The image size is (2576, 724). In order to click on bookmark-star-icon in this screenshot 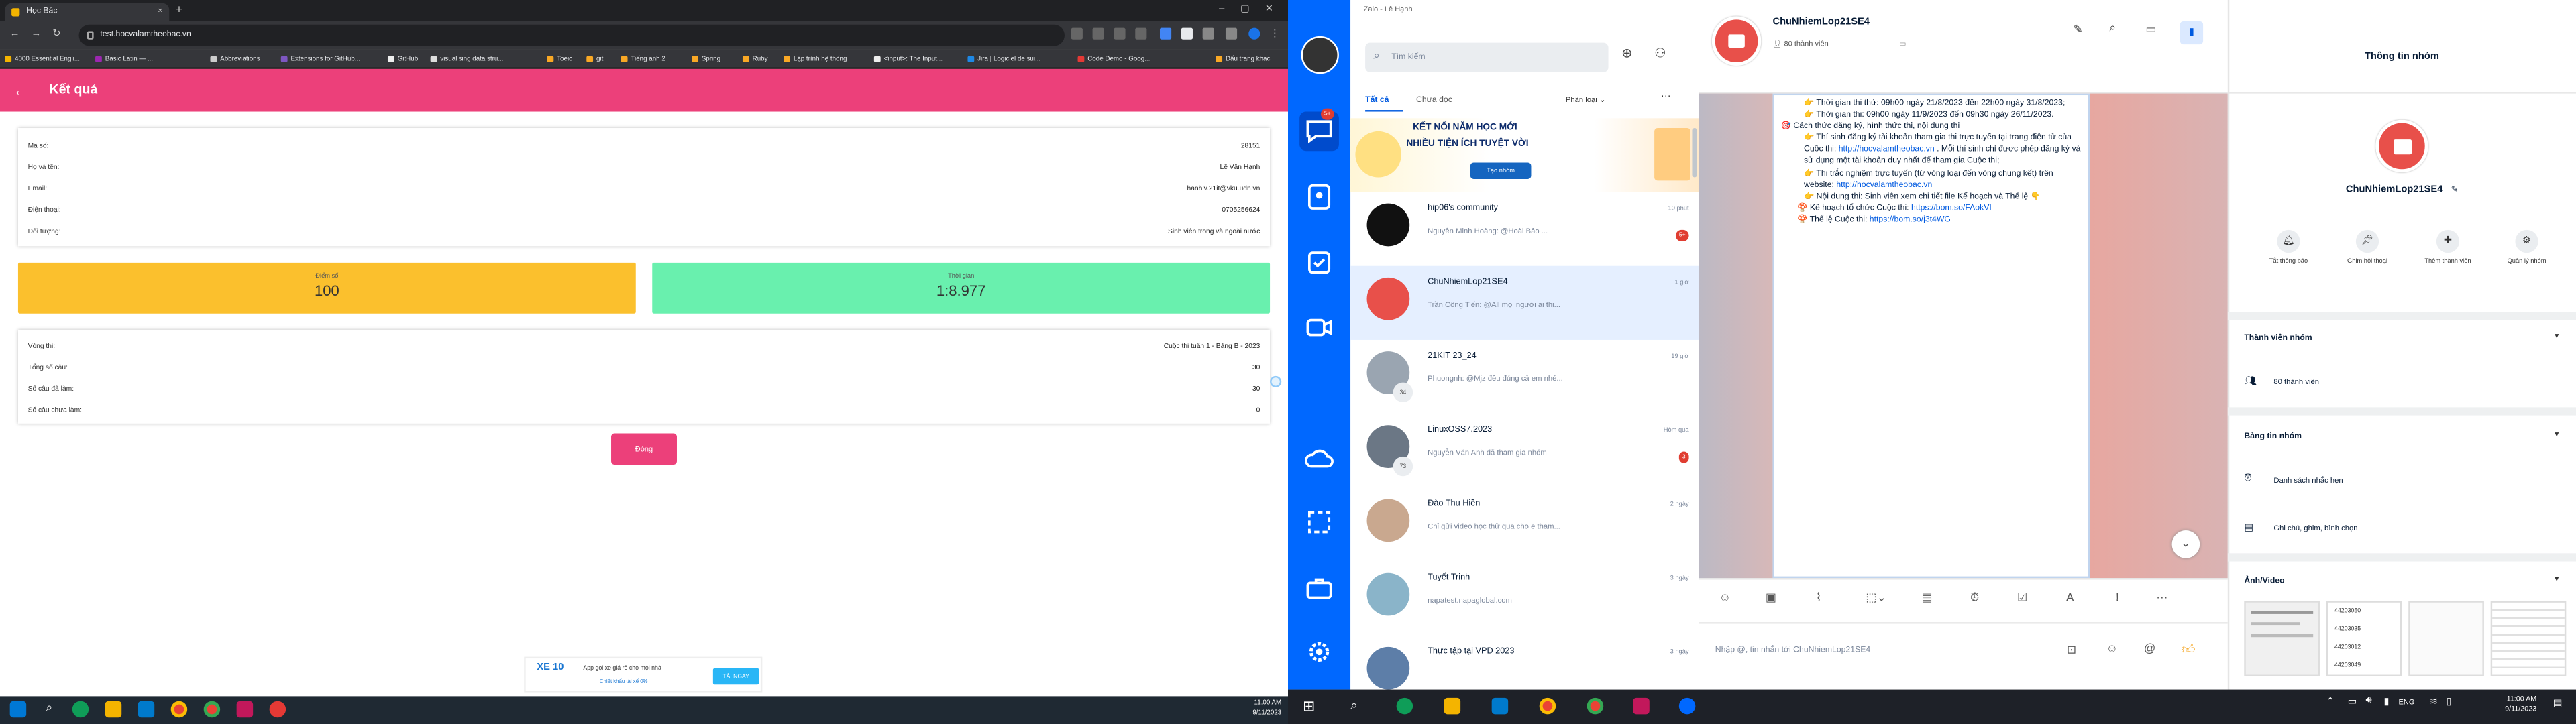, I will do `click(1141, 33)`.